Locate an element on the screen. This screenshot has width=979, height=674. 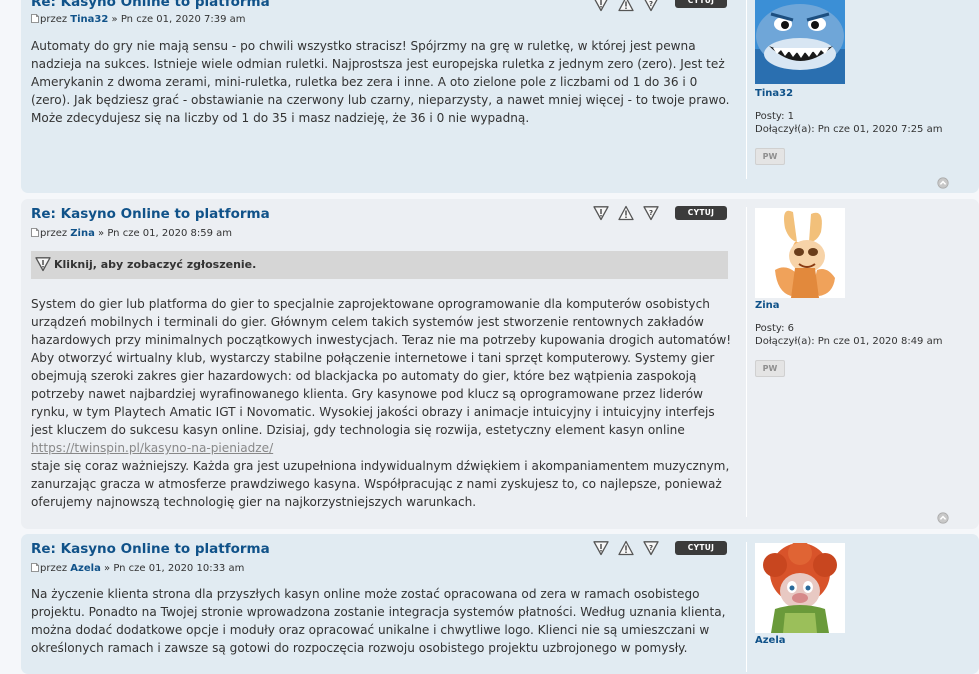
author-link: Tina32 is located at coordinates (89, 19).